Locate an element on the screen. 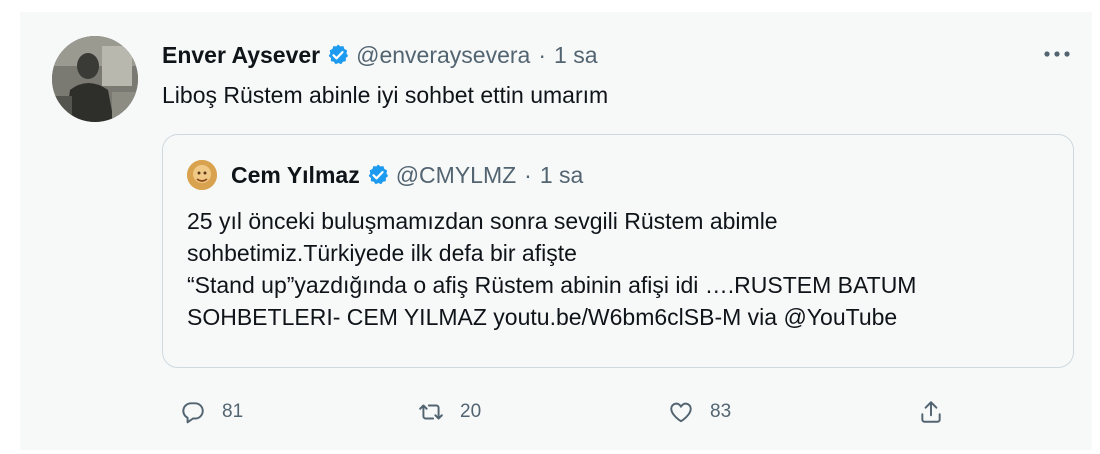  share-button is located at coordinates (931, 412).